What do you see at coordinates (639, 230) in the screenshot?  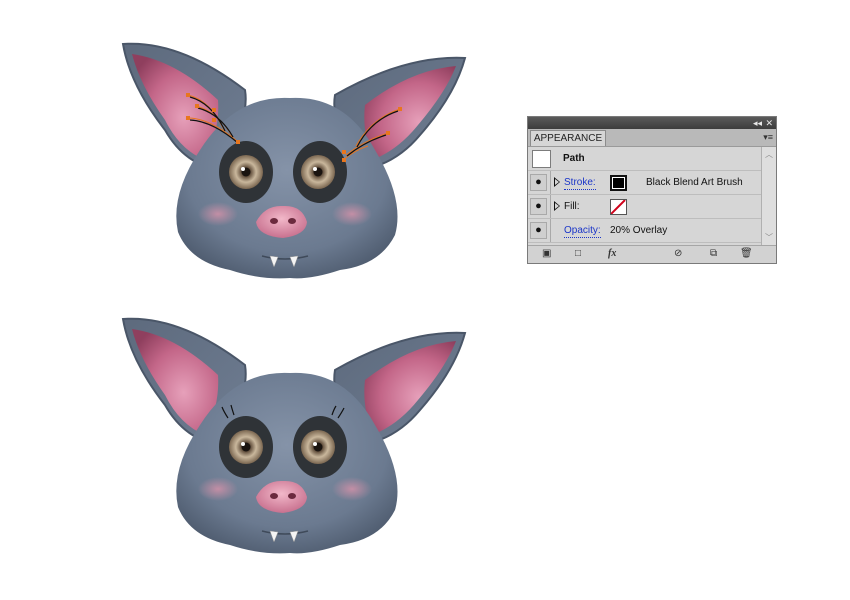 I see `opacity-value: 20% Overlay` at bounding box center [639, 230].